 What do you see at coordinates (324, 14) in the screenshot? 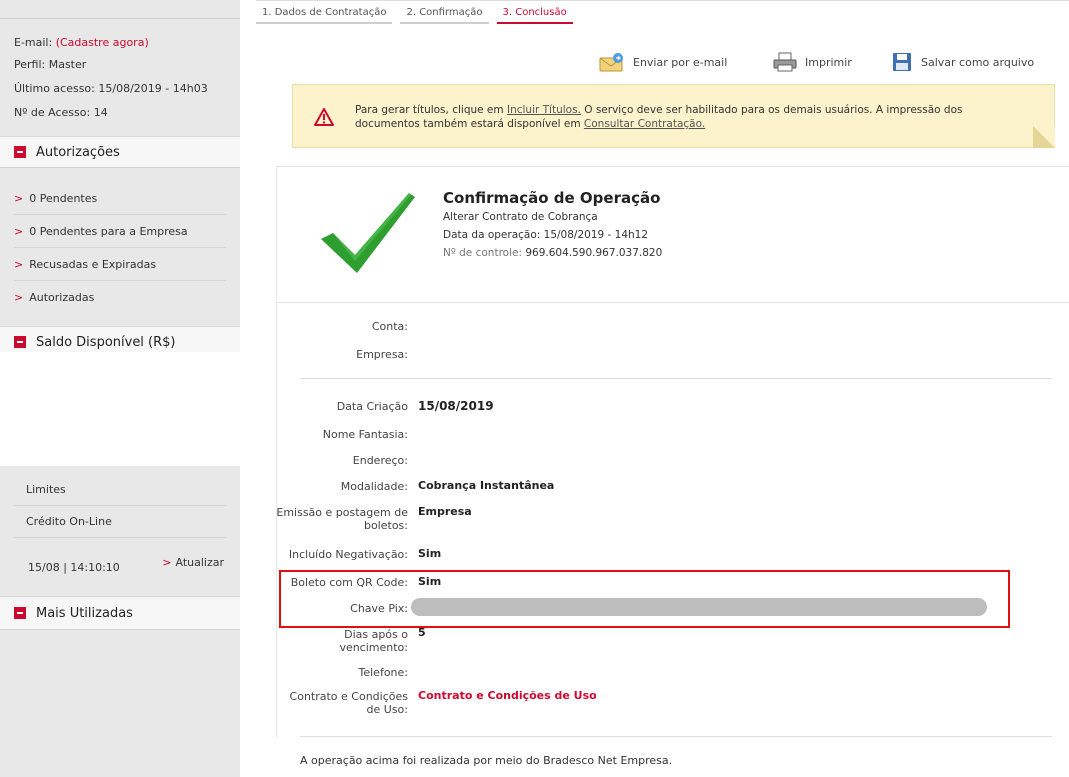
I see `step-dados-contratacao: 1. Dados de Contratação` at bounding box center [324, 14].